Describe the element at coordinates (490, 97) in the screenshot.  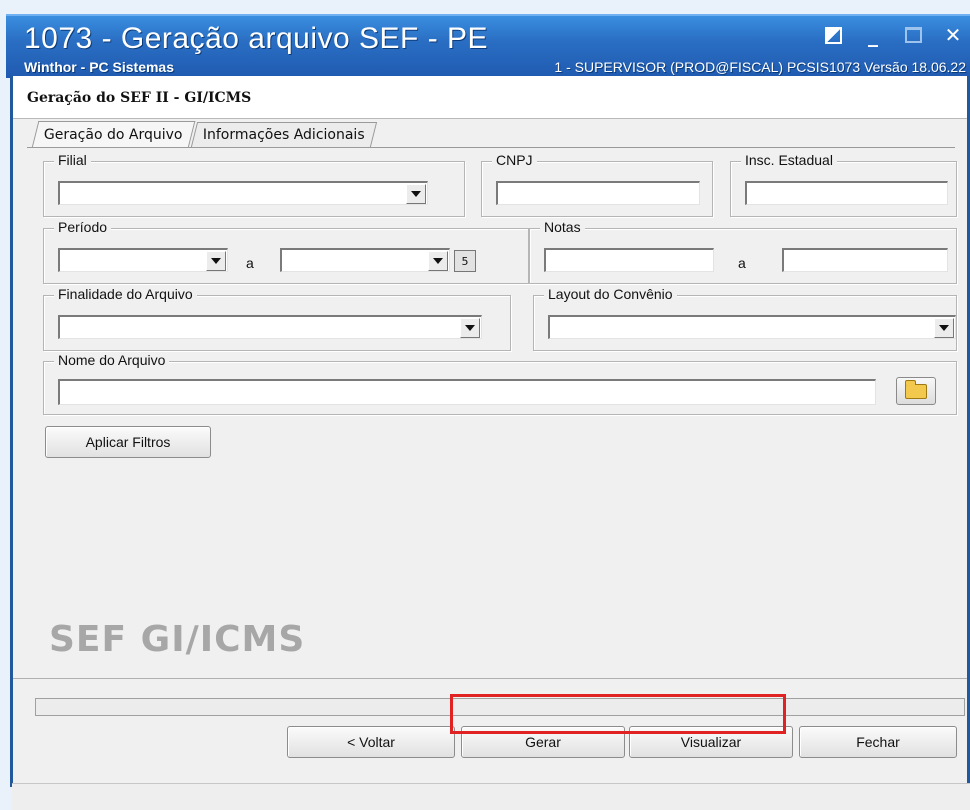
I see `header-strip: Geração do SEF II - GI/ICMS` at that location.